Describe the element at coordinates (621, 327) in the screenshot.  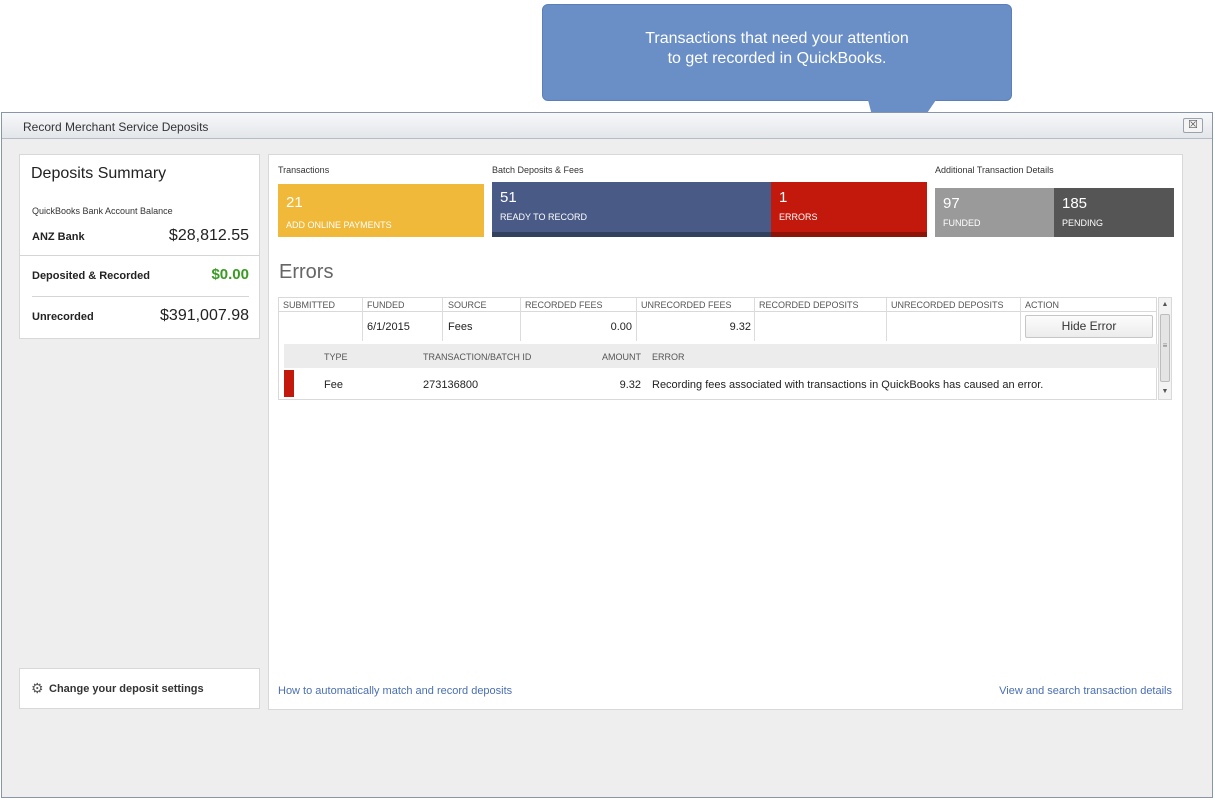
I see `cell-recorded-fees: 0.00` at that location.